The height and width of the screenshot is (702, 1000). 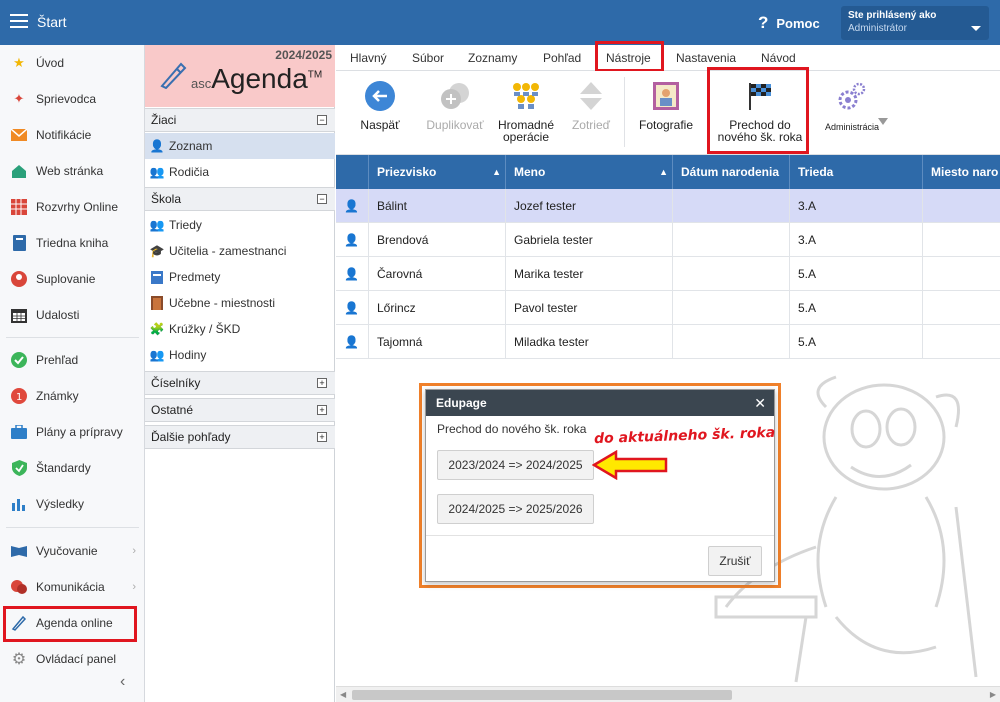 I want to click on table-row: 👤 Čarovná Marika tester 5.A, so click(x=668, y=274).